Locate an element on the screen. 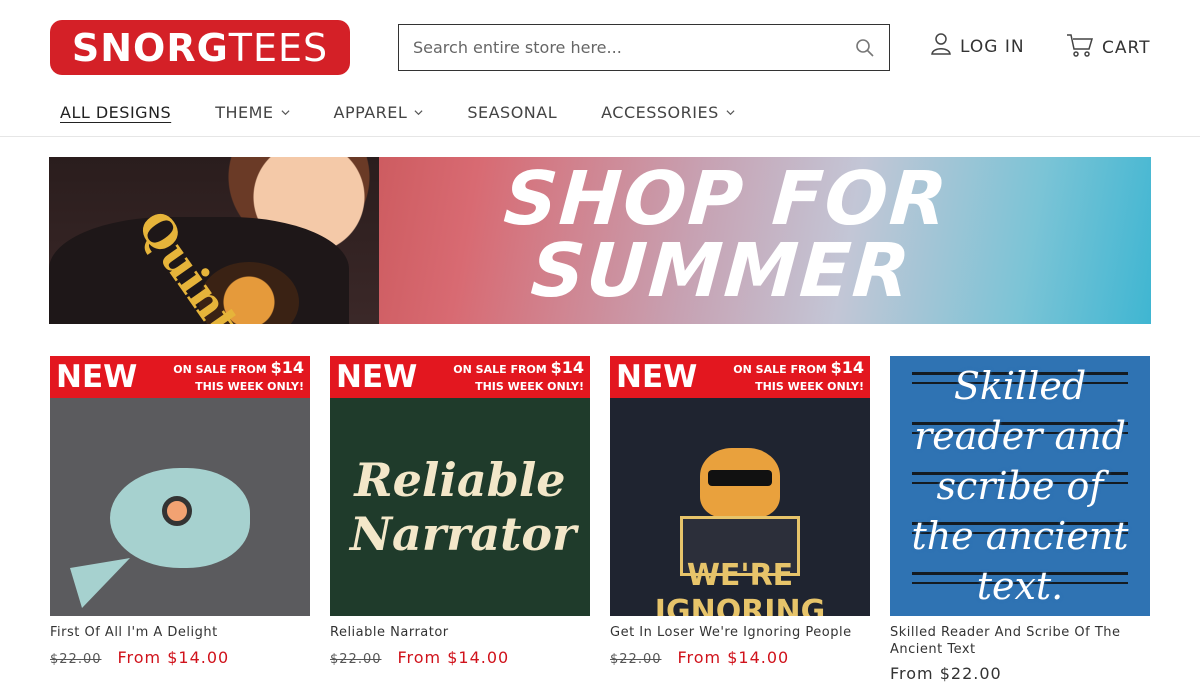  banner-line-2: SUMMER is located at coordinates (721, 271).